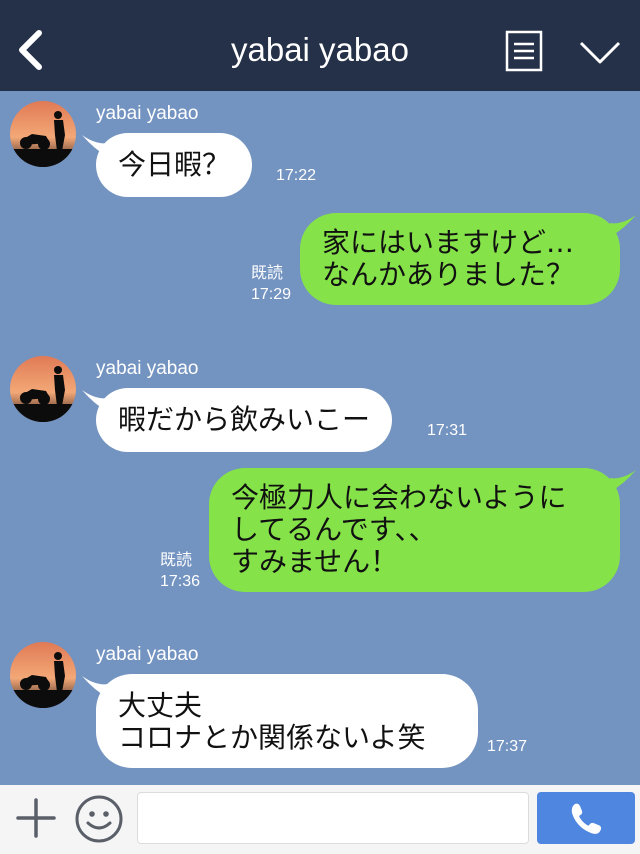  I want to click on chat-title: yabai yabao, so click(320, 49).